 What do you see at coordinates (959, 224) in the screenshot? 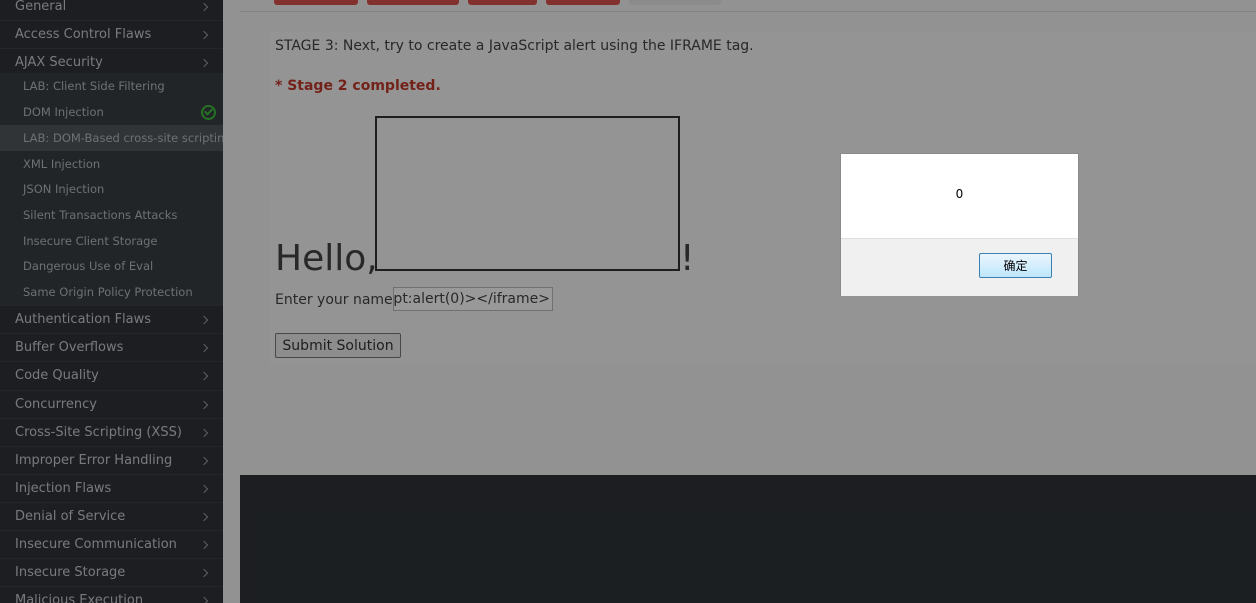
I see `alert-dialog: 0 确定` at bounding box center [959, 224].